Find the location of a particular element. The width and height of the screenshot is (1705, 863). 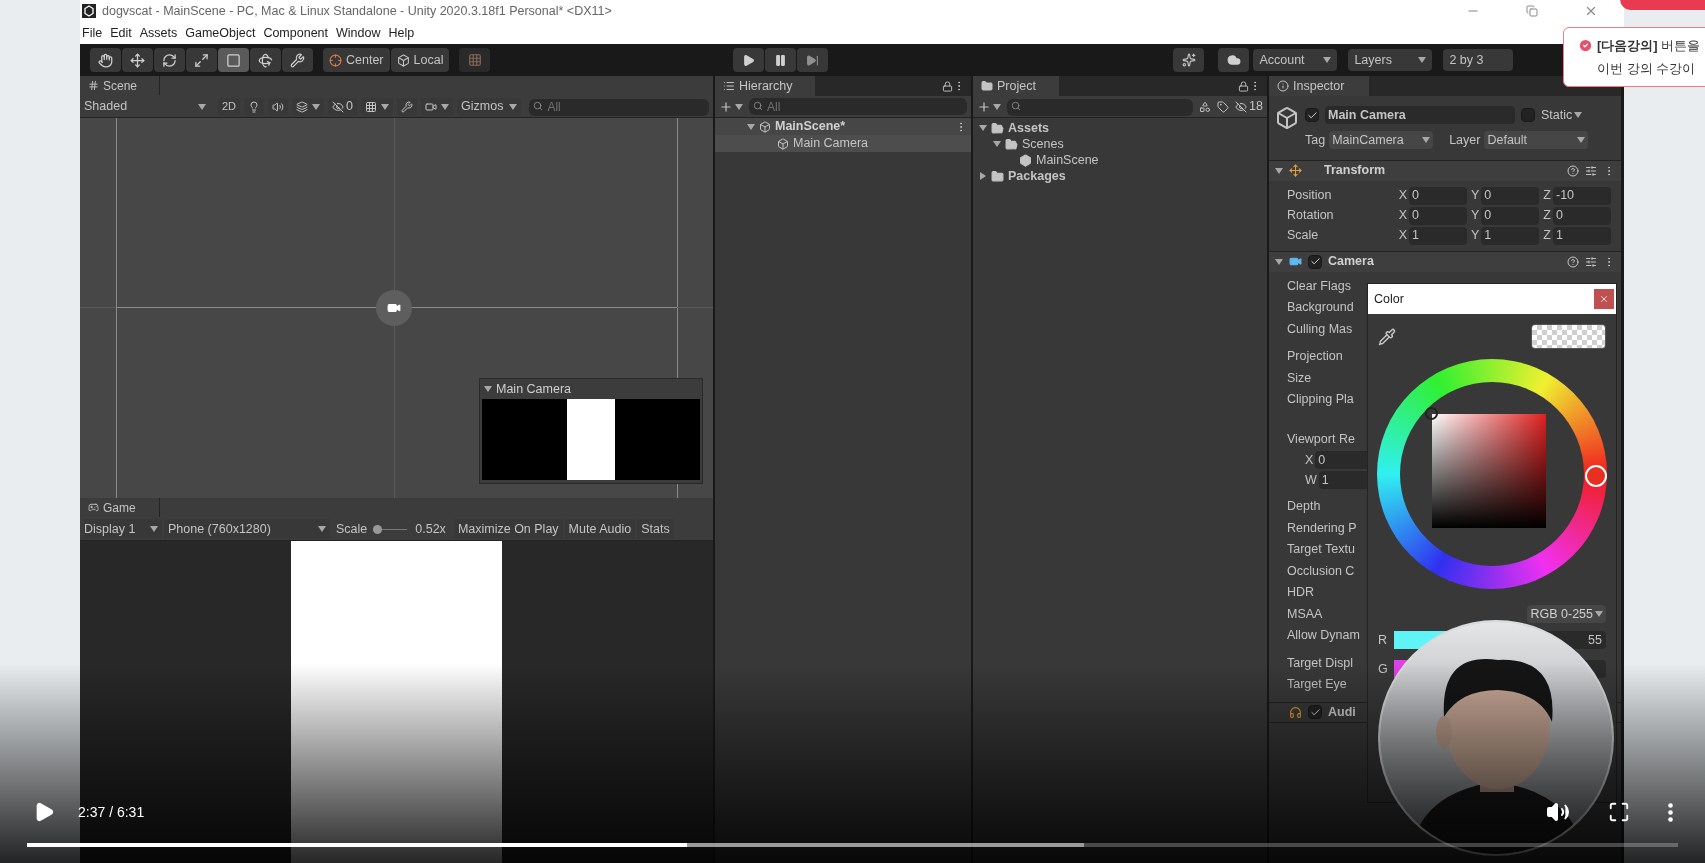

tools-toggle is located at coordinates (407, 106).